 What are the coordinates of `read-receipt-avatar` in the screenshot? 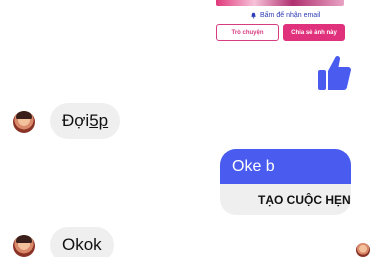 It's located at (363, 250).